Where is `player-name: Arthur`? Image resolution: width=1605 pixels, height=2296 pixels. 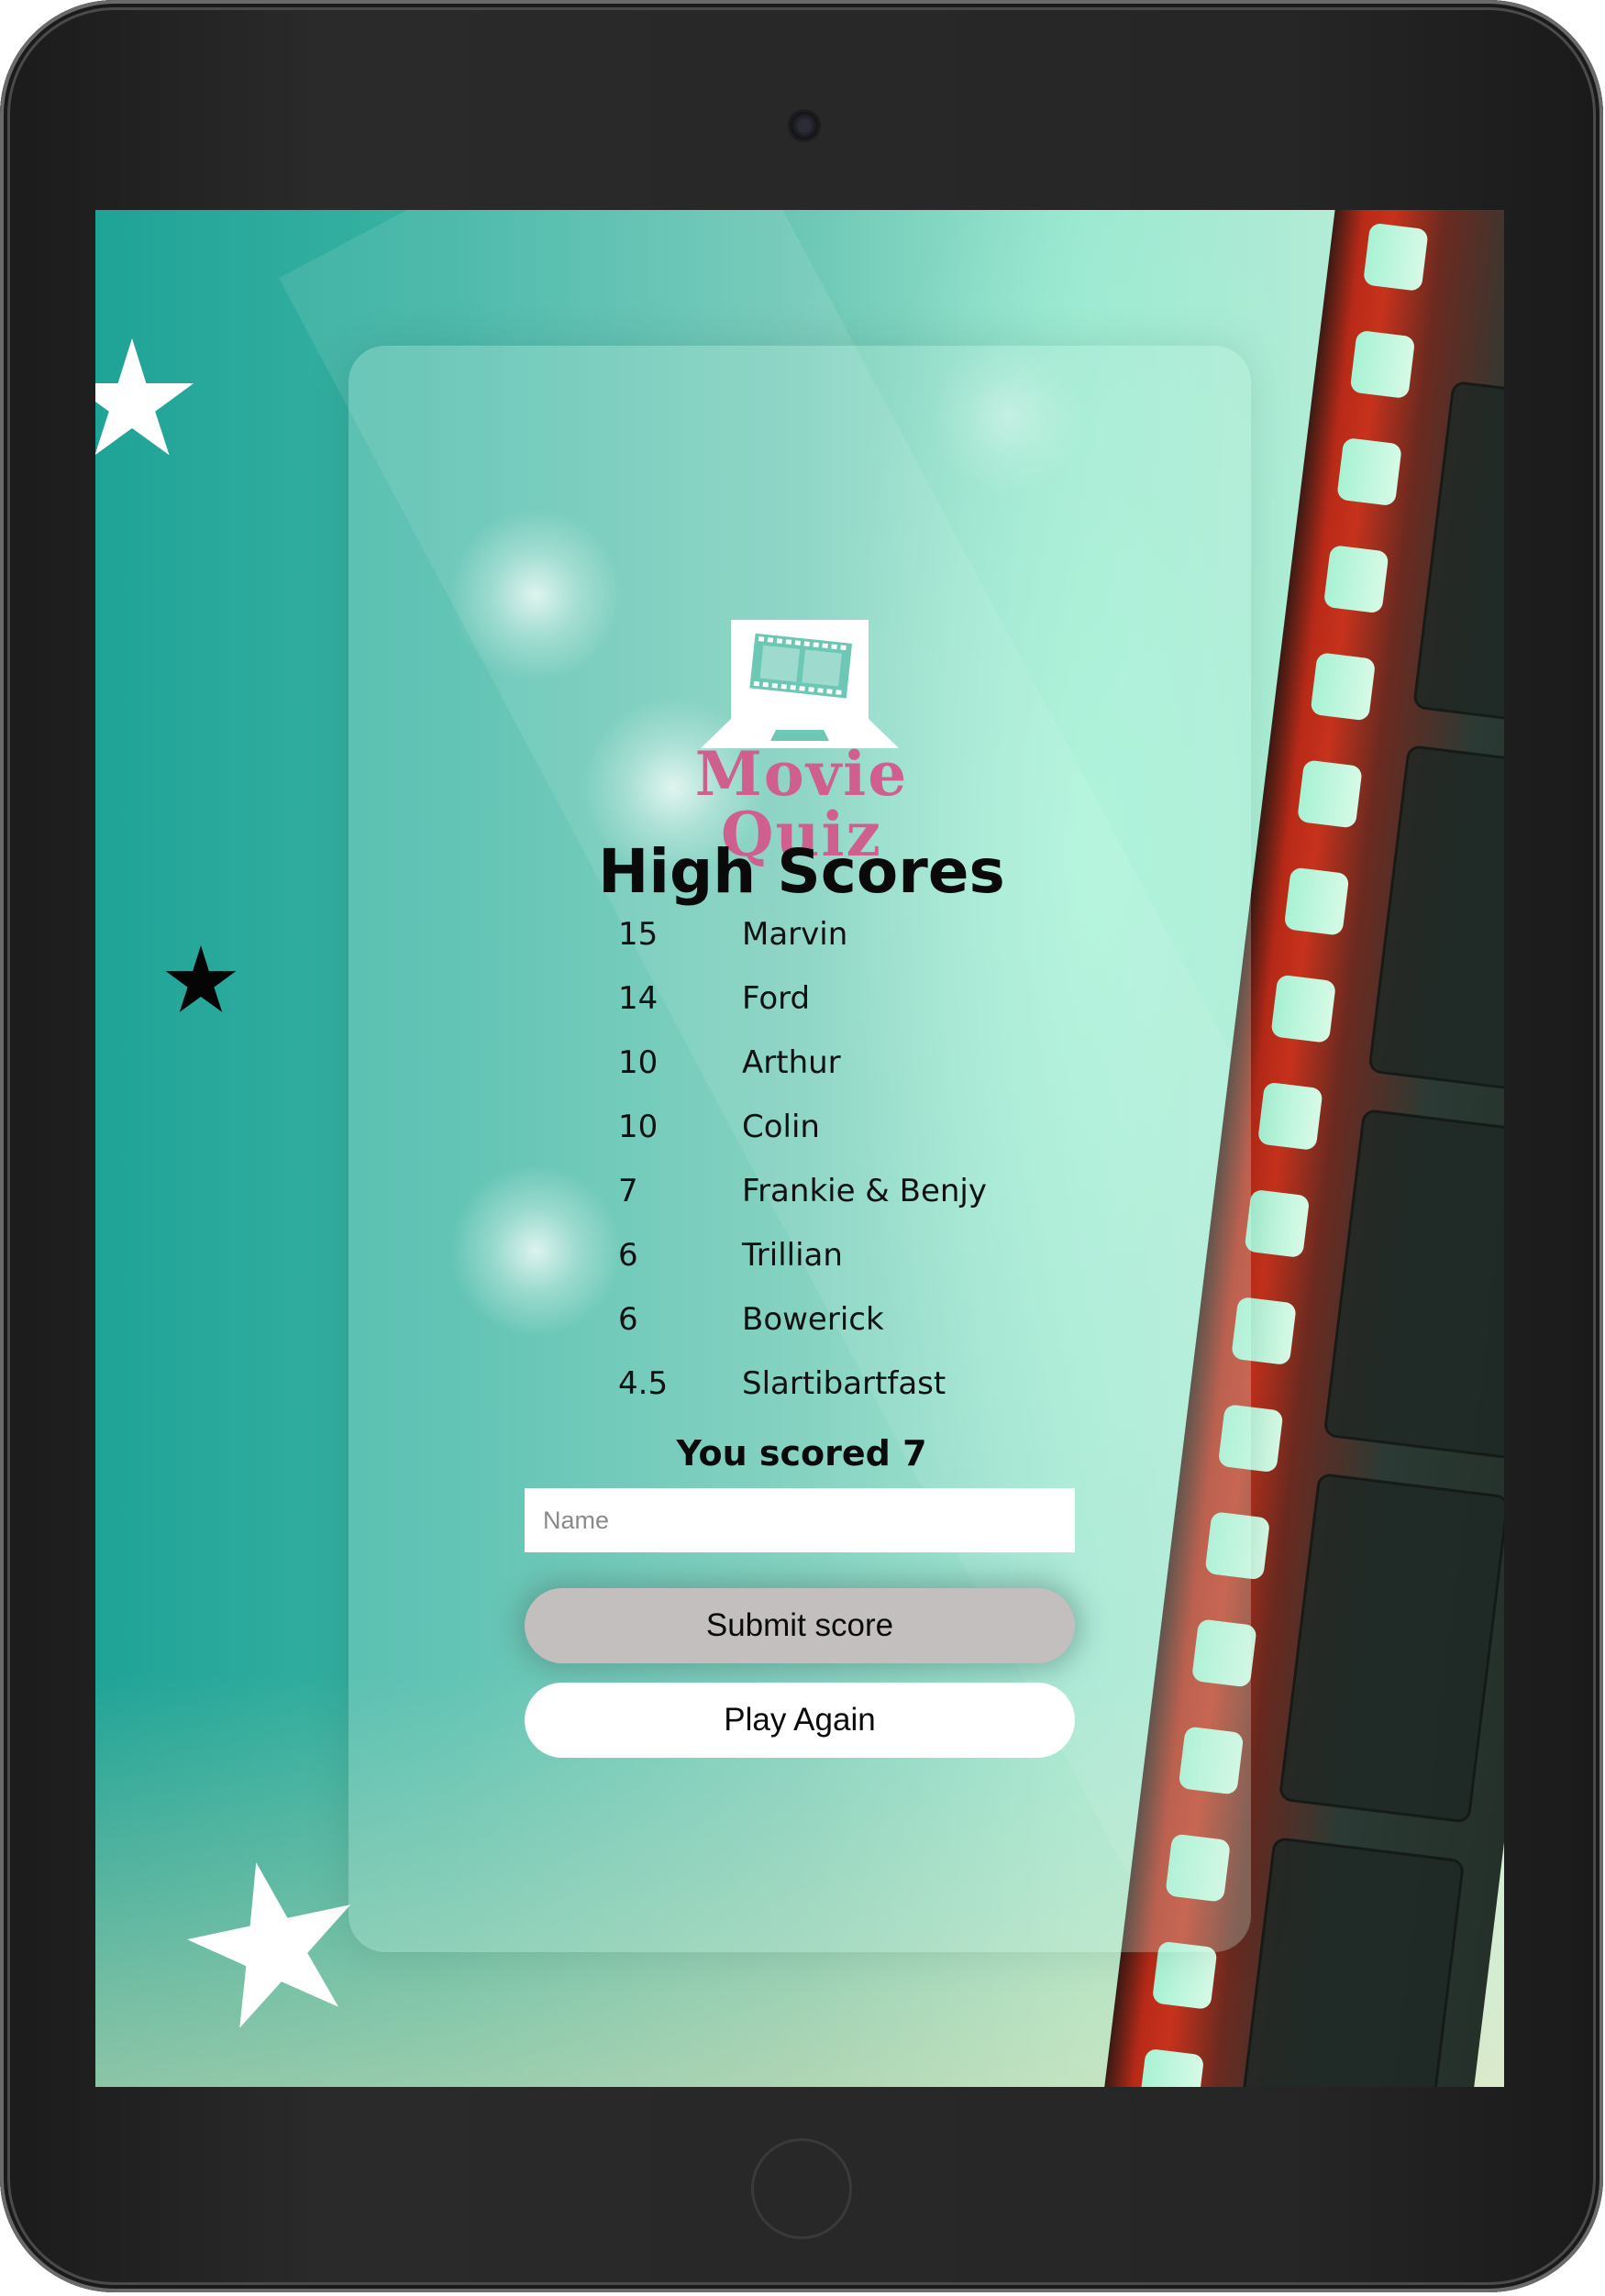 player-name: Arthur is located at coordinates (791, 1062).